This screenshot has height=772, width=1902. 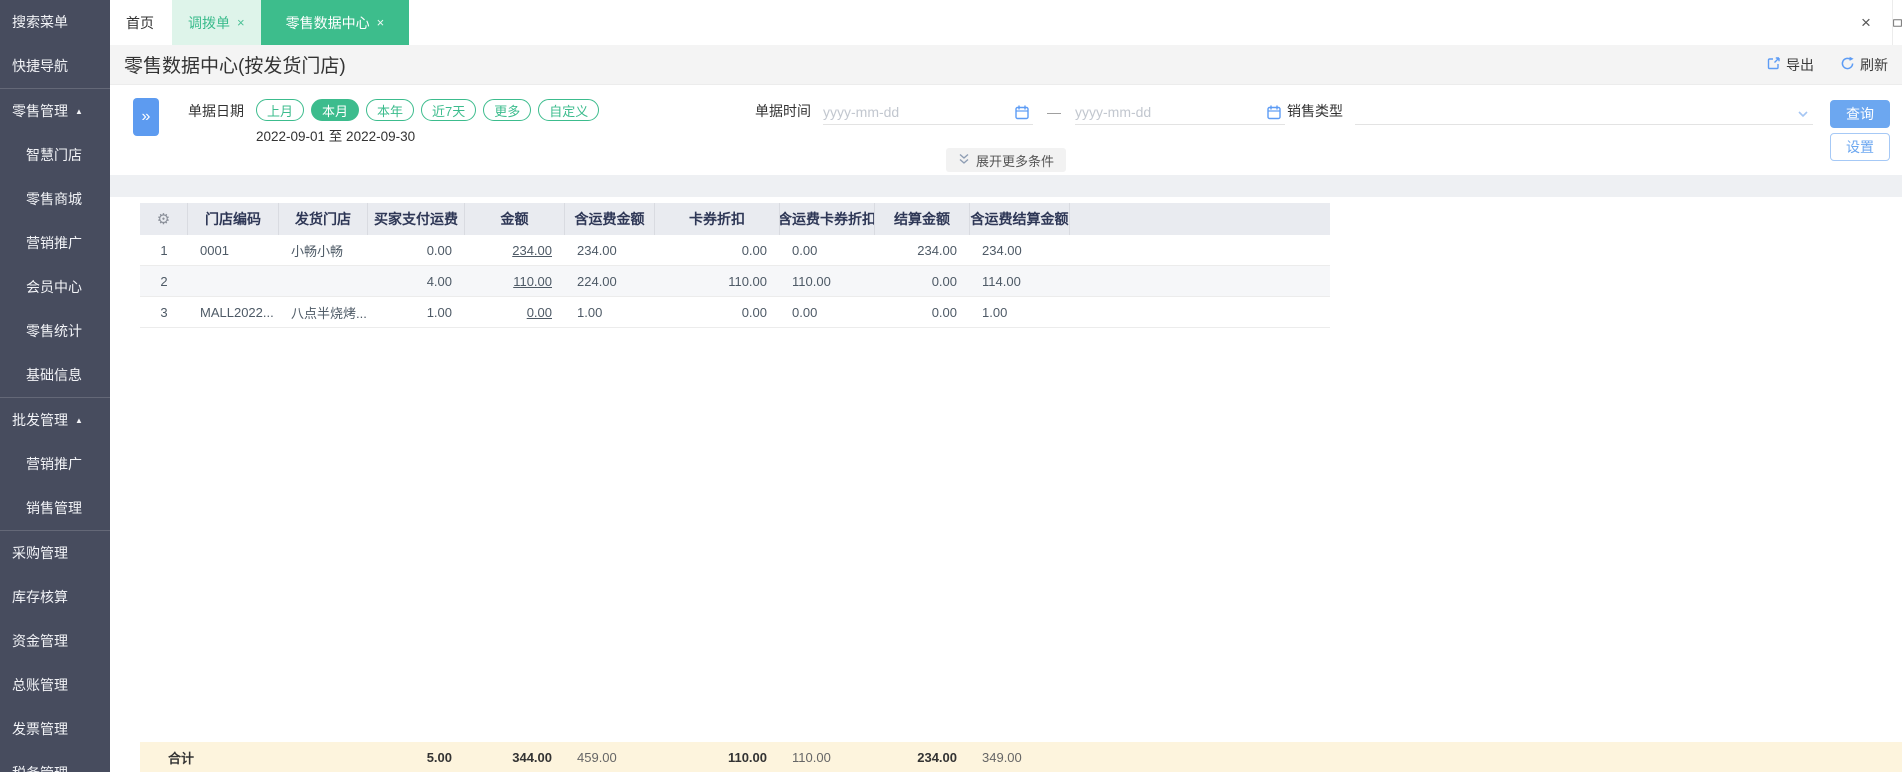 What do you see at coordinates (1847, 65) in the screenshot?
I see `refresh-icon` at bounding box center [1847, 65].